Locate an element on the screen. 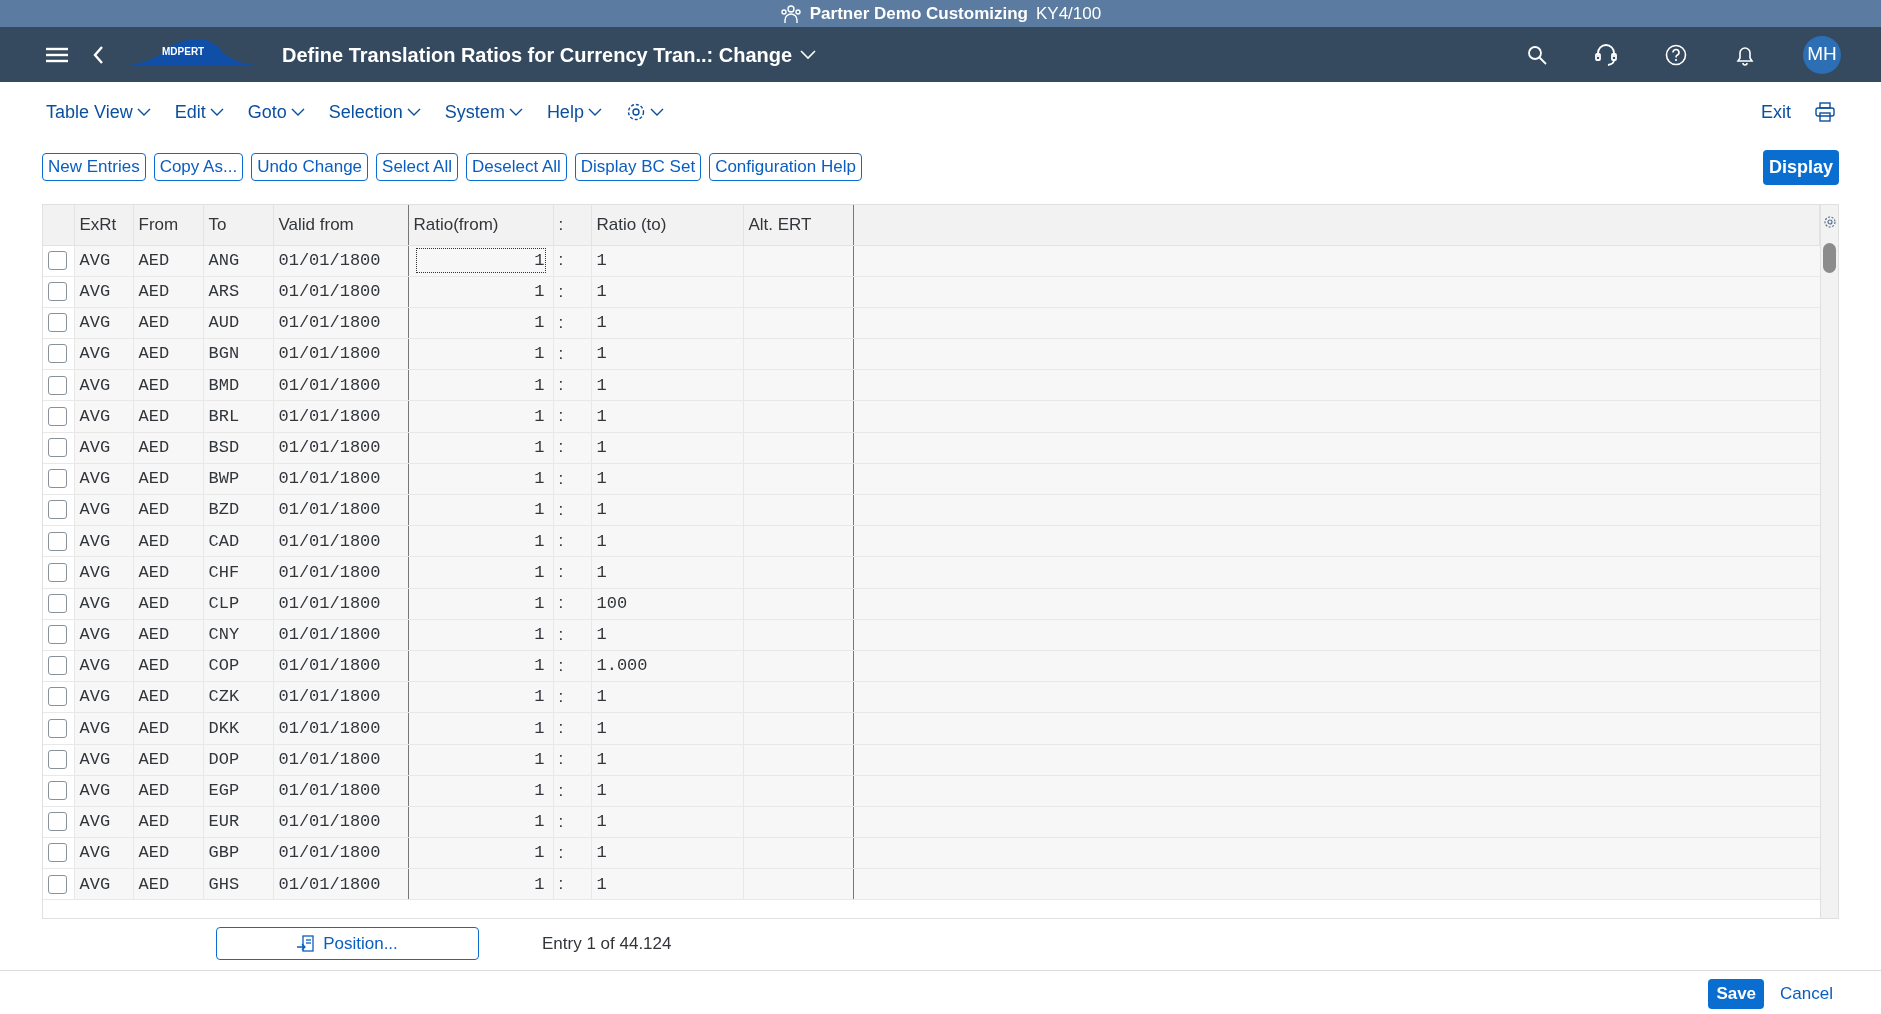  column-header: Ratio (to) is located at coordinates (667, 225).